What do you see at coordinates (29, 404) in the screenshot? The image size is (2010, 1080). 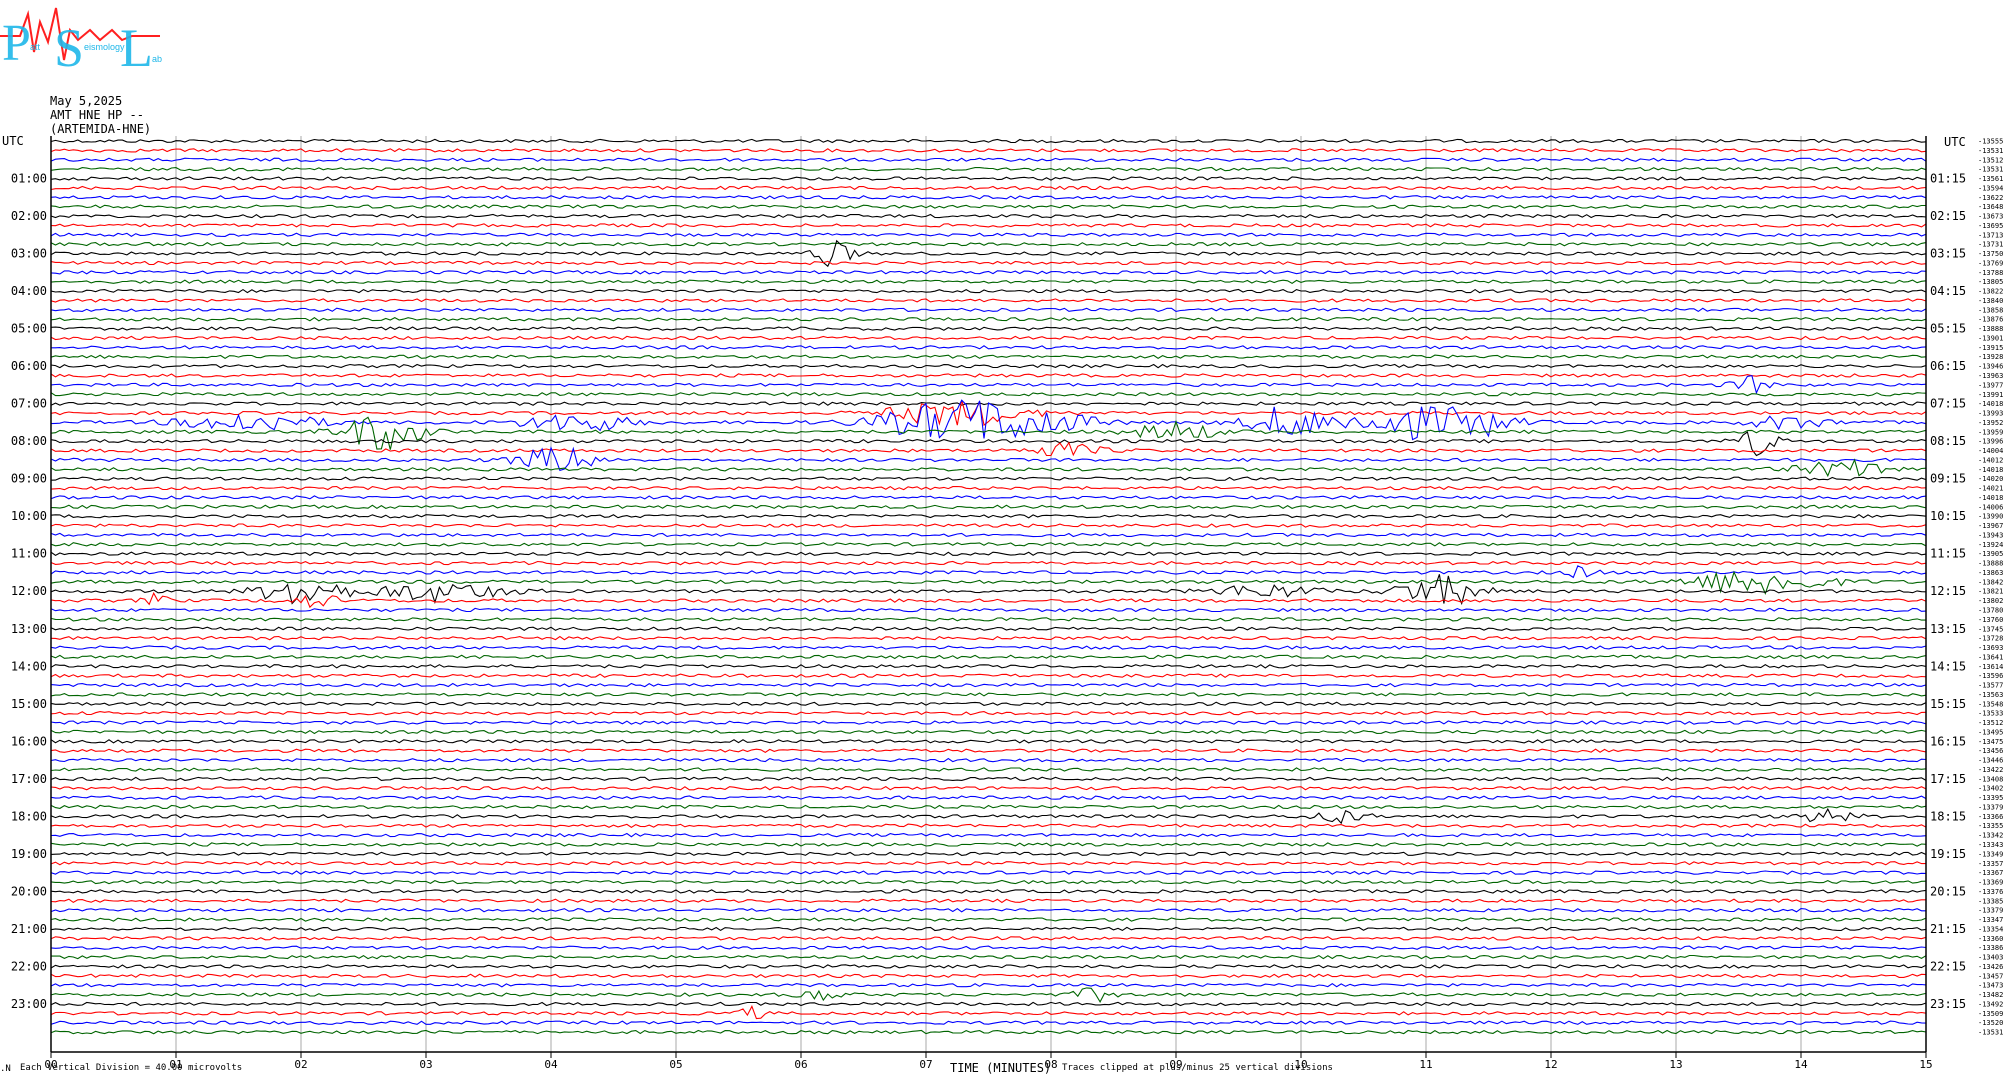 I see `left-hour-label: 07:00` at bounding box center [29, 404].